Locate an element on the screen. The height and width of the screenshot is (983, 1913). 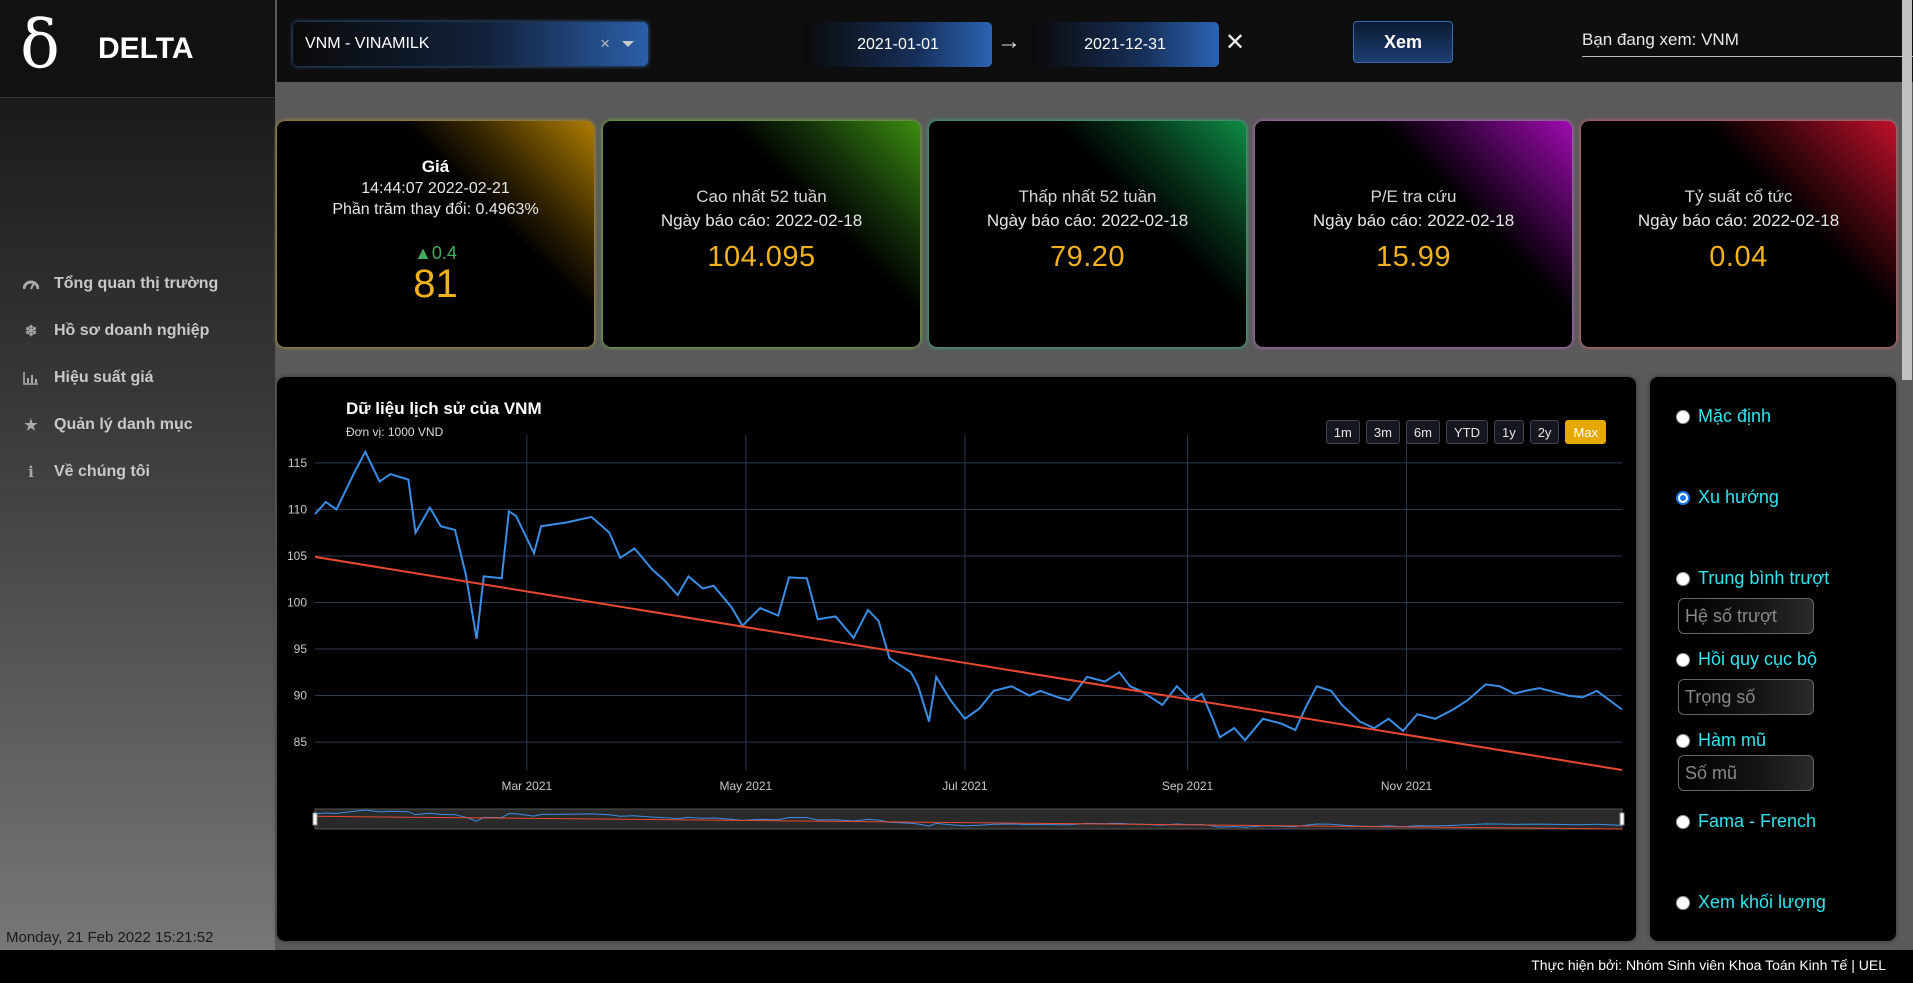
option-label: Hồi quy cục bộ is located at coordinates (1758, 659).